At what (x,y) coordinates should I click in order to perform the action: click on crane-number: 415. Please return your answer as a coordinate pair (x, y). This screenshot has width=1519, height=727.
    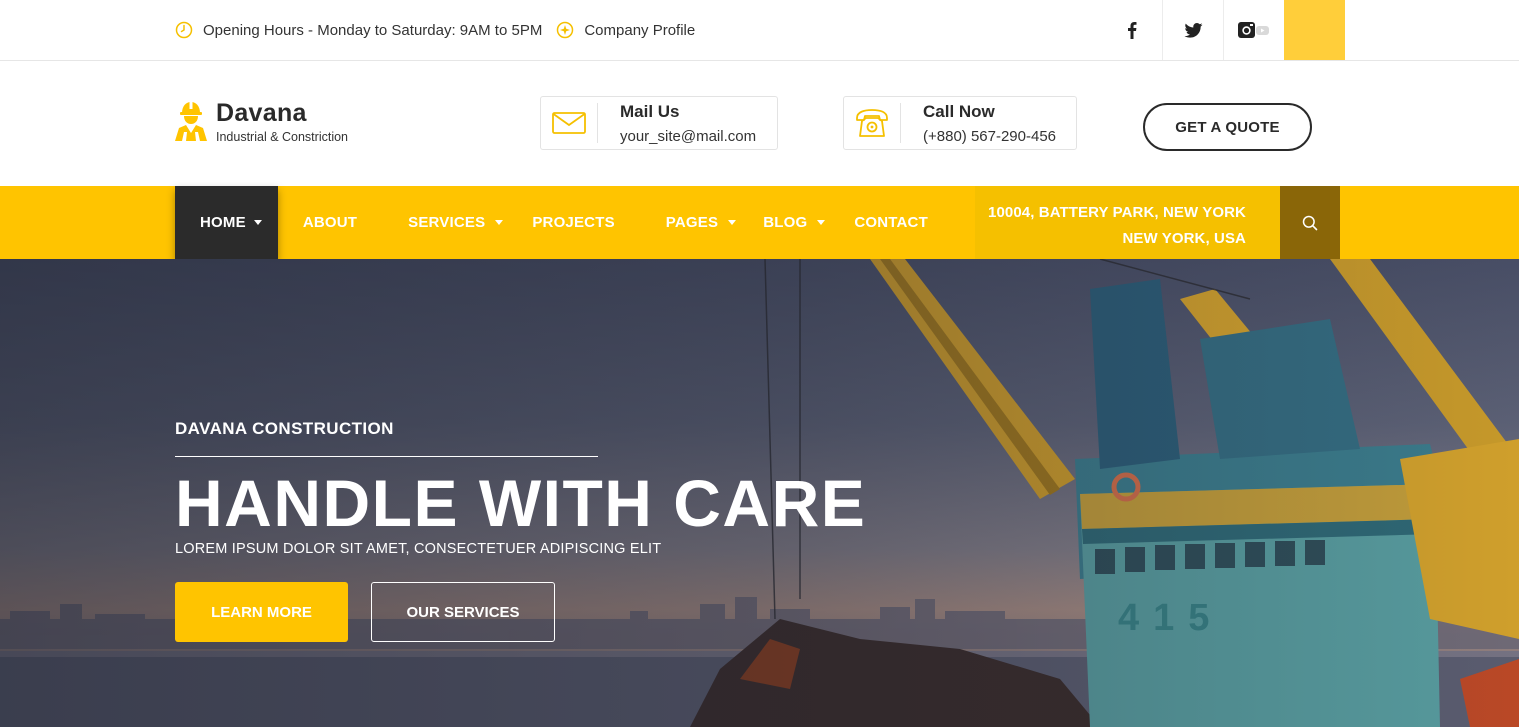
    Looking at the image, I should click on (1171, 618).